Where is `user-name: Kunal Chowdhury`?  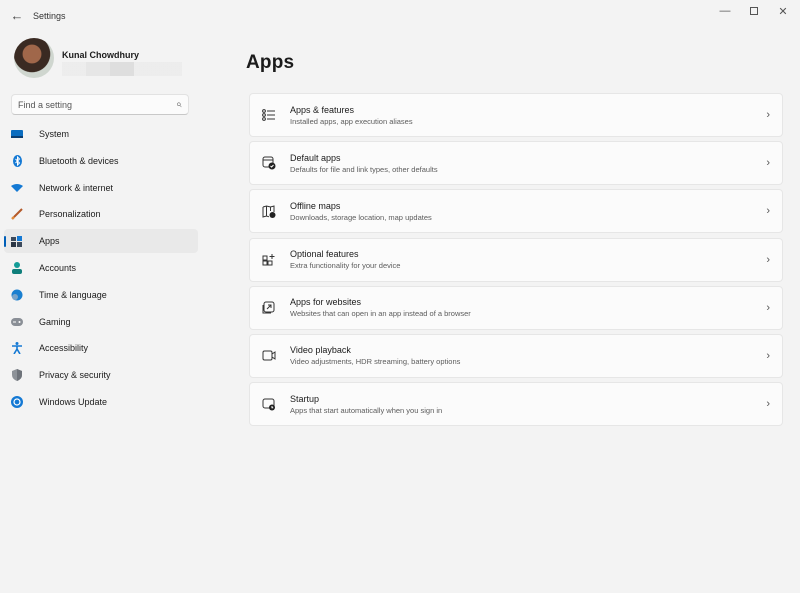 user-name: Kunal Chowdhury is located at coordinates (100, 55).